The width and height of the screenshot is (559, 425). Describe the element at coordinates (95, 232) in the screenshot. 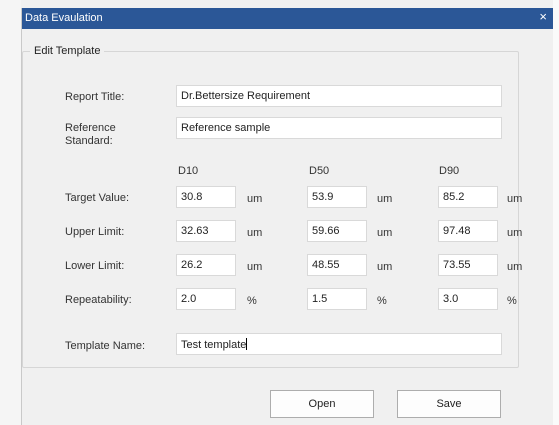

I see `upper-limit-label: Upper Limit:` at that location.